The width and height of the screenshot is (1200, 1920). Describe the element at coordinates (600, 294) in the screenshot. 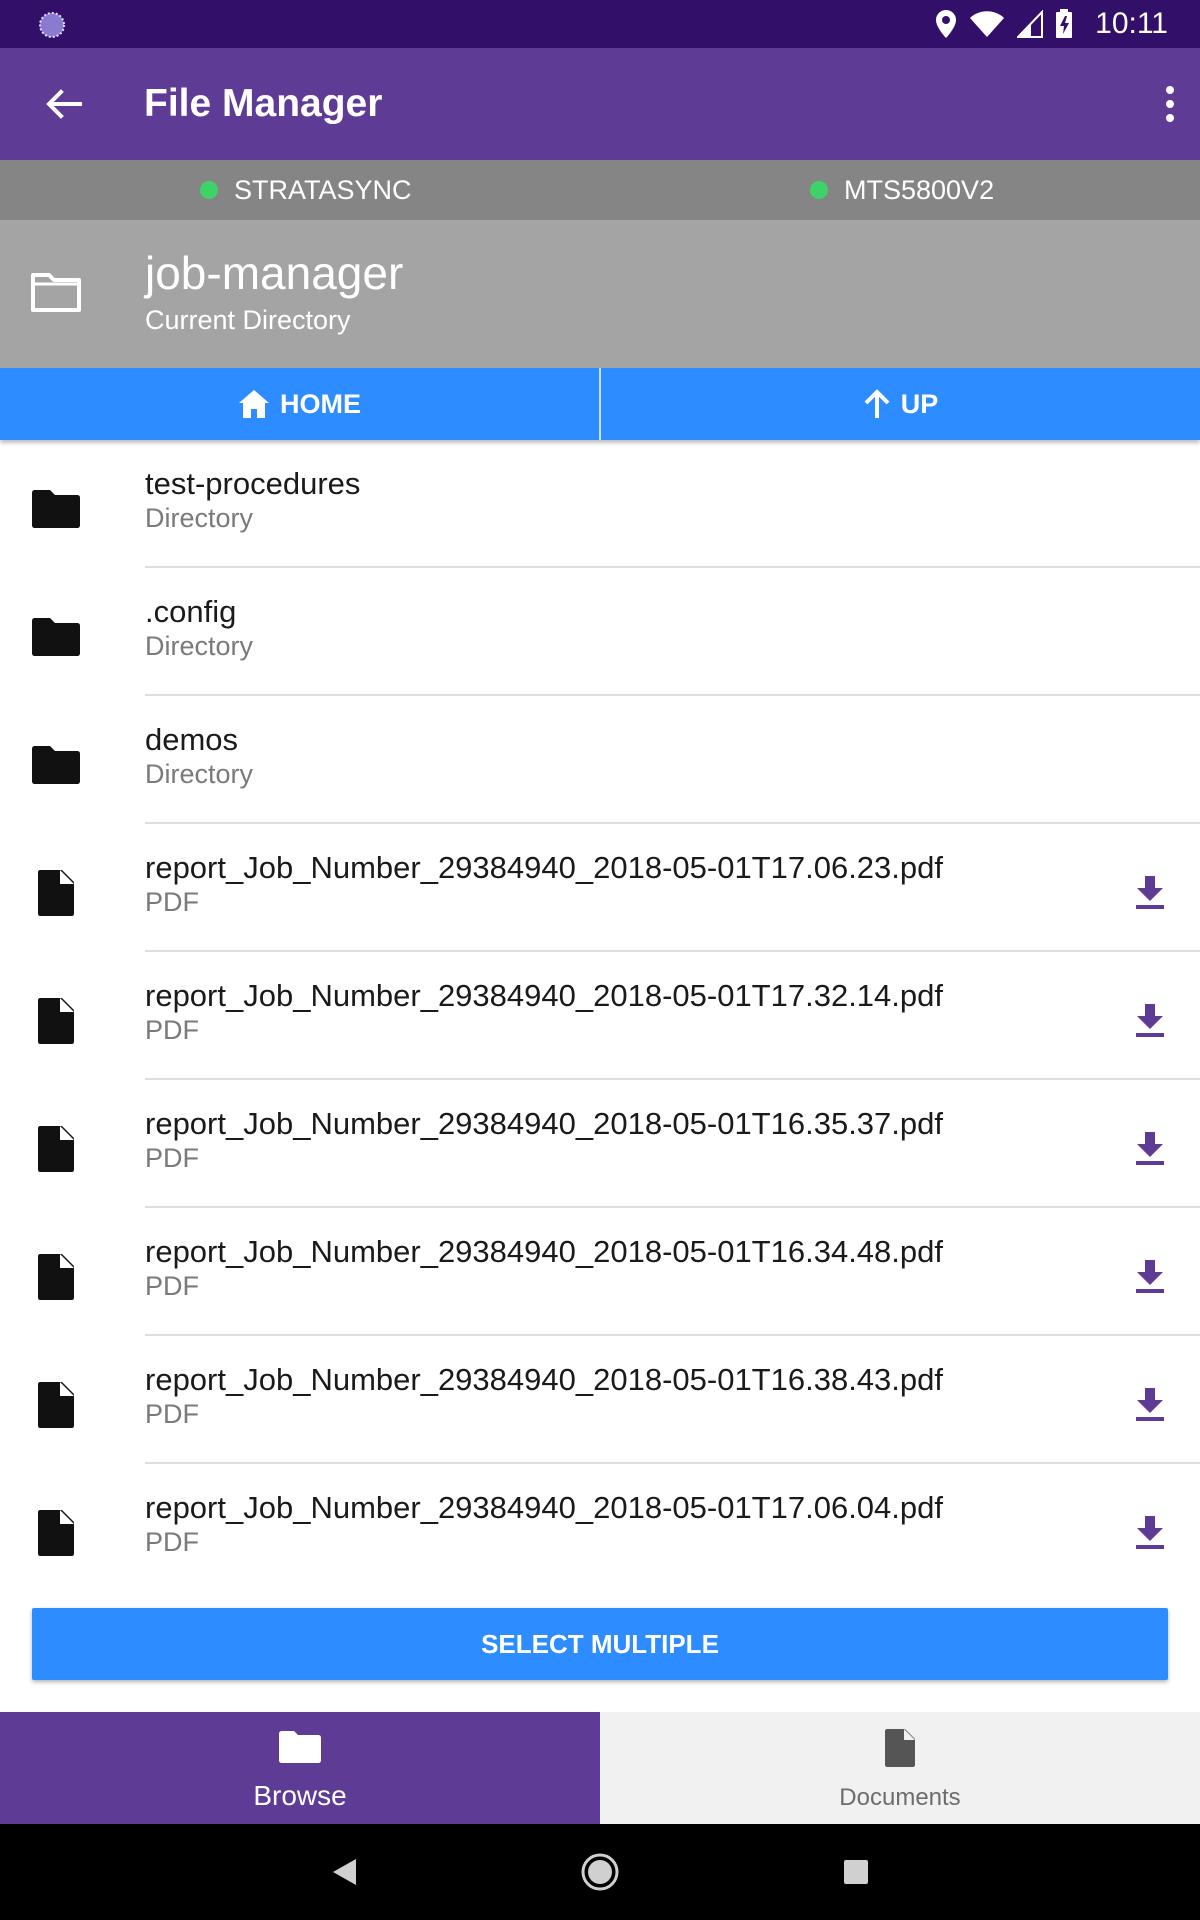

I see `current-directory-header: job-manager Current Directory` at that location.